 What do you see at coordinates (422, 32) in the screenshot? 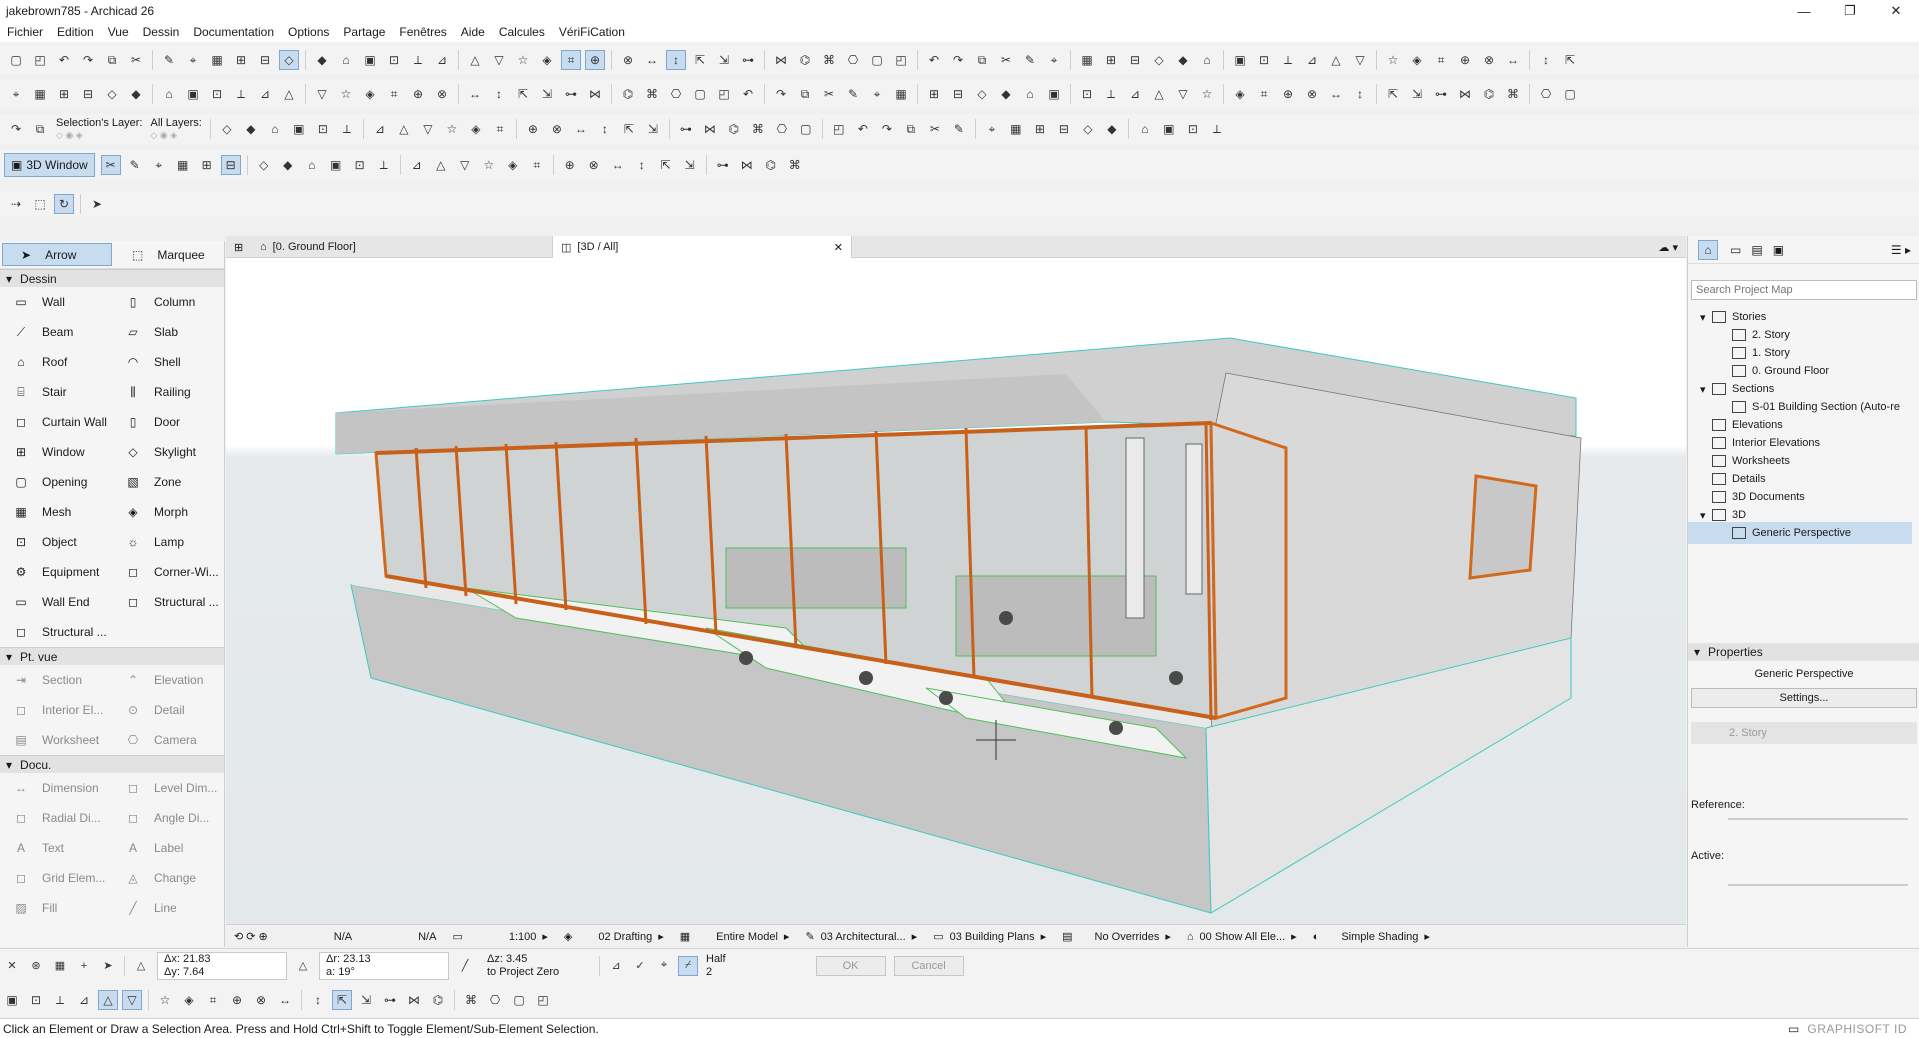
I see `menu-fenetres: Fenêtres` at bounding box center [422, 32].